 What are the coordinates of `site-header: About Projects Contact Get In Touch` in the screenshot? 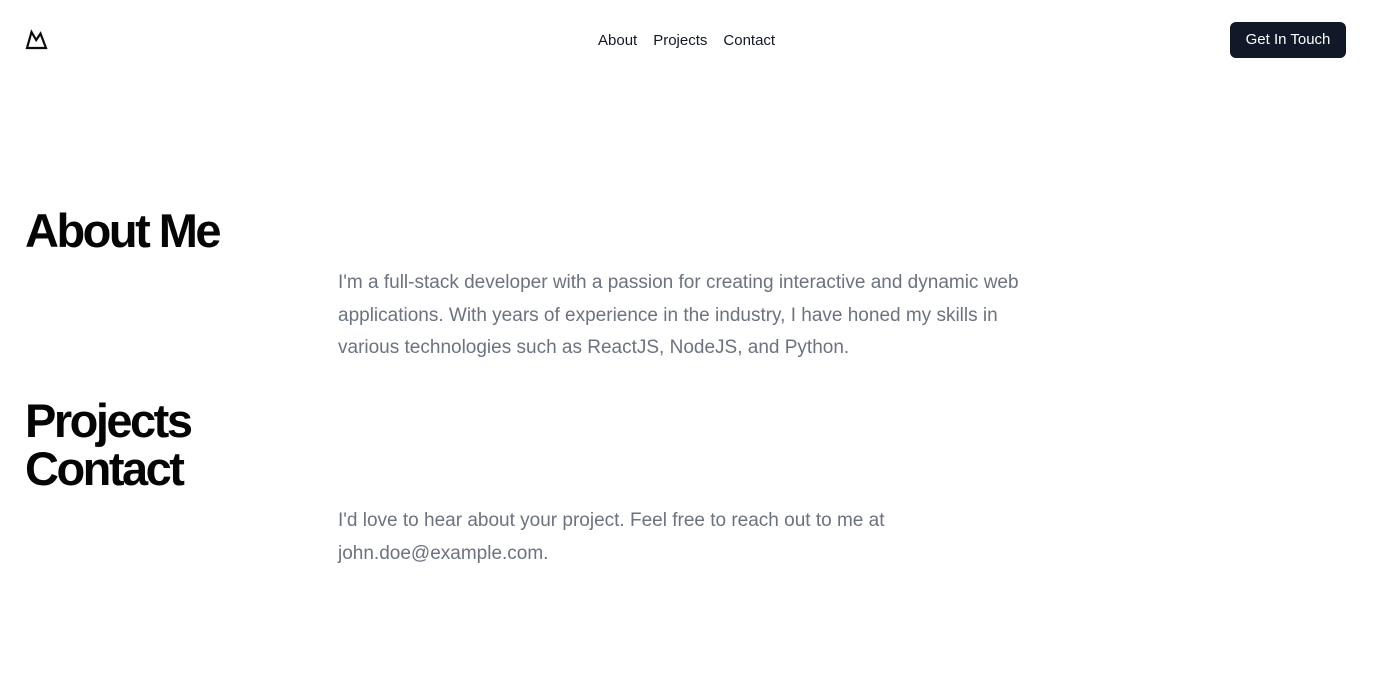 It's located at (688, 40).